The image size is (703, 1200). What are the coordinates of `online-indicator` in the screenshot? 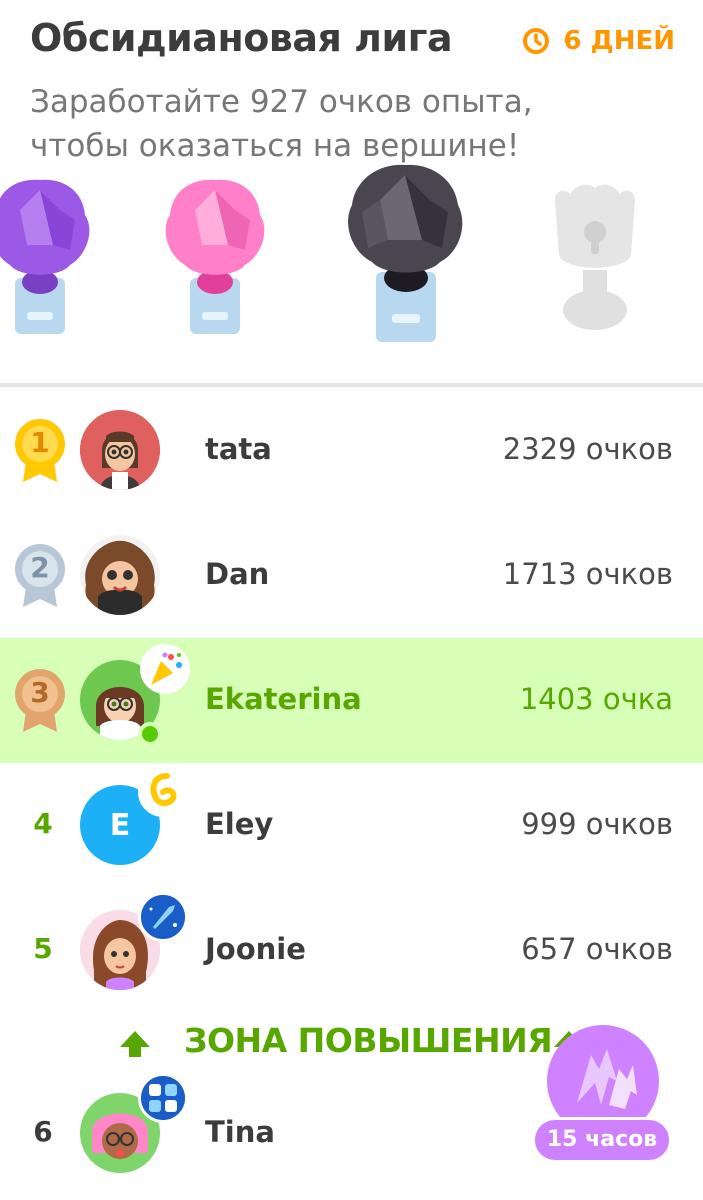 It's located at (150, 734).